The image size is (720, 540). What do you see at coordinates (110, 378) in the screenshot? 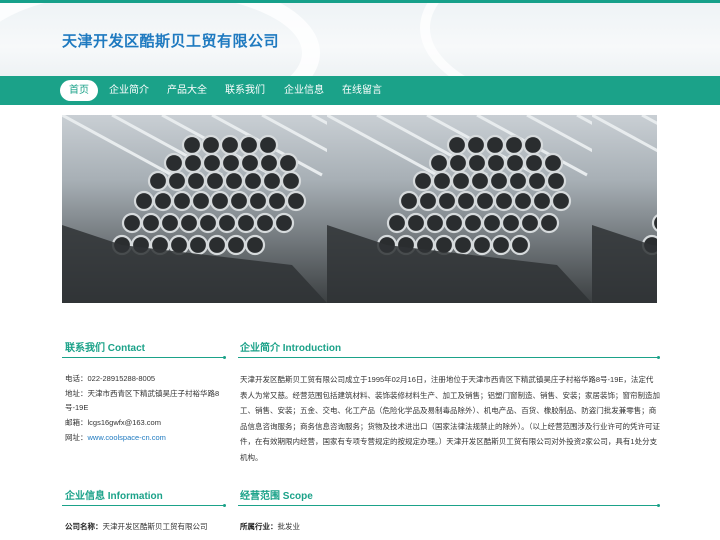
I see `contact-phone: 电话：022-28915288-8005` at bounding box center [110, 378].